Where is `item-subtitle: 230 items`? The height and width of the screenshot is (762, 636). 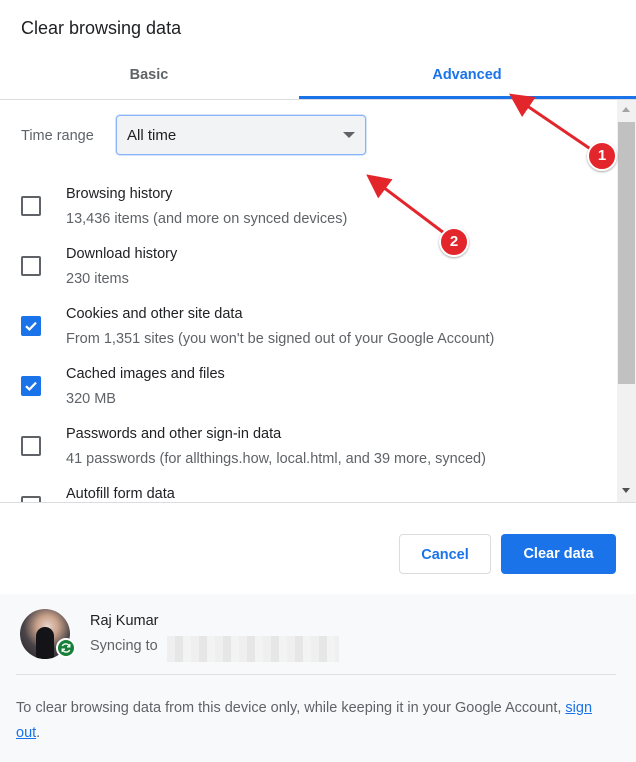
item-subtitle: 230 items is located at coordinates (97, 279).